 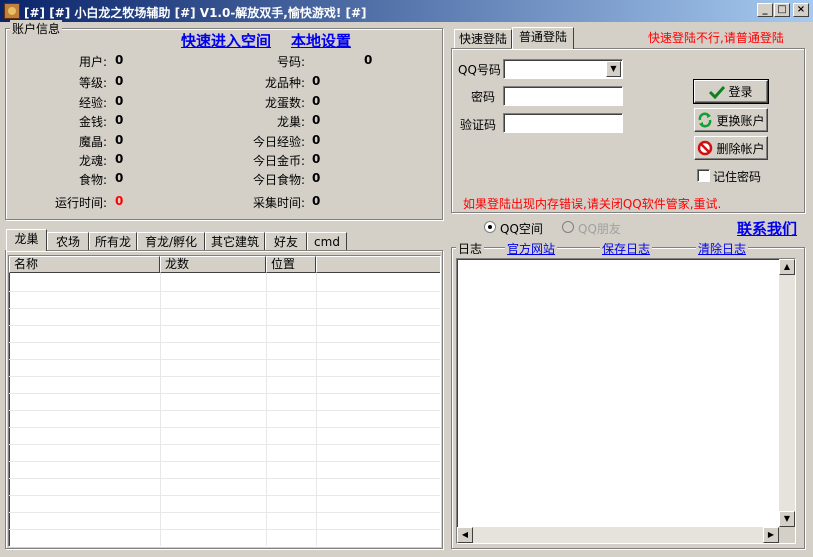 I want to click on qzone-radio-label: QQ空间, so click(x=521, y=229).